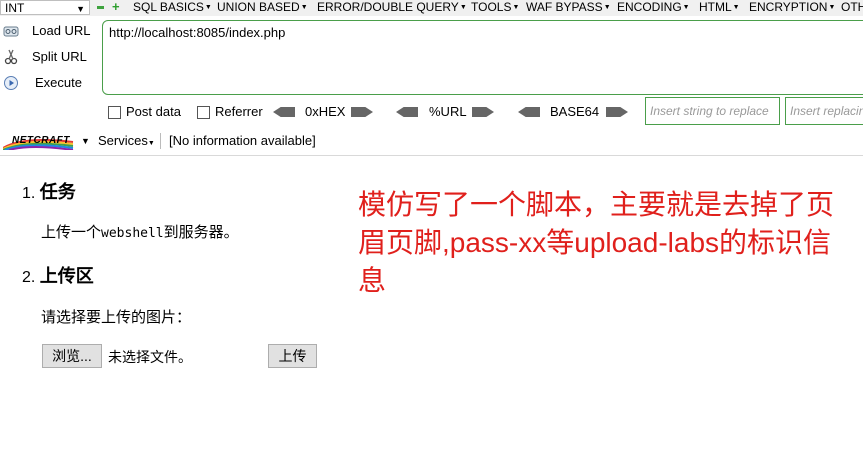 Image resolution: width=863 pixels, height=468 pixels. I want to click on url-value: http://localhost:8085/index.php, so click(197, 32).